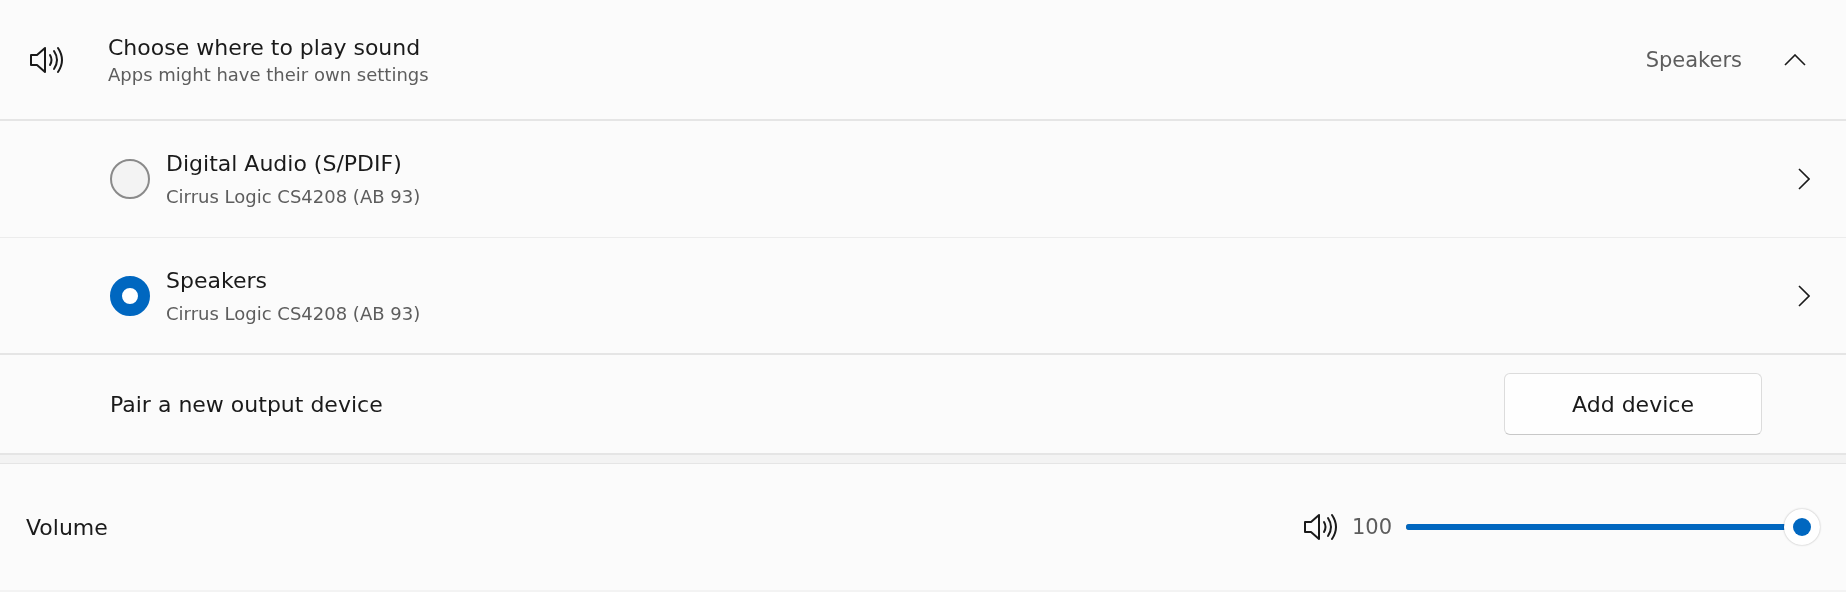 Image resolution: width=1846 pixels, height=592 pixels. What do you see at coordinates (67, 527) in the screenshot?
I see `volume-label: Volume` at bounding box center [67, 527].